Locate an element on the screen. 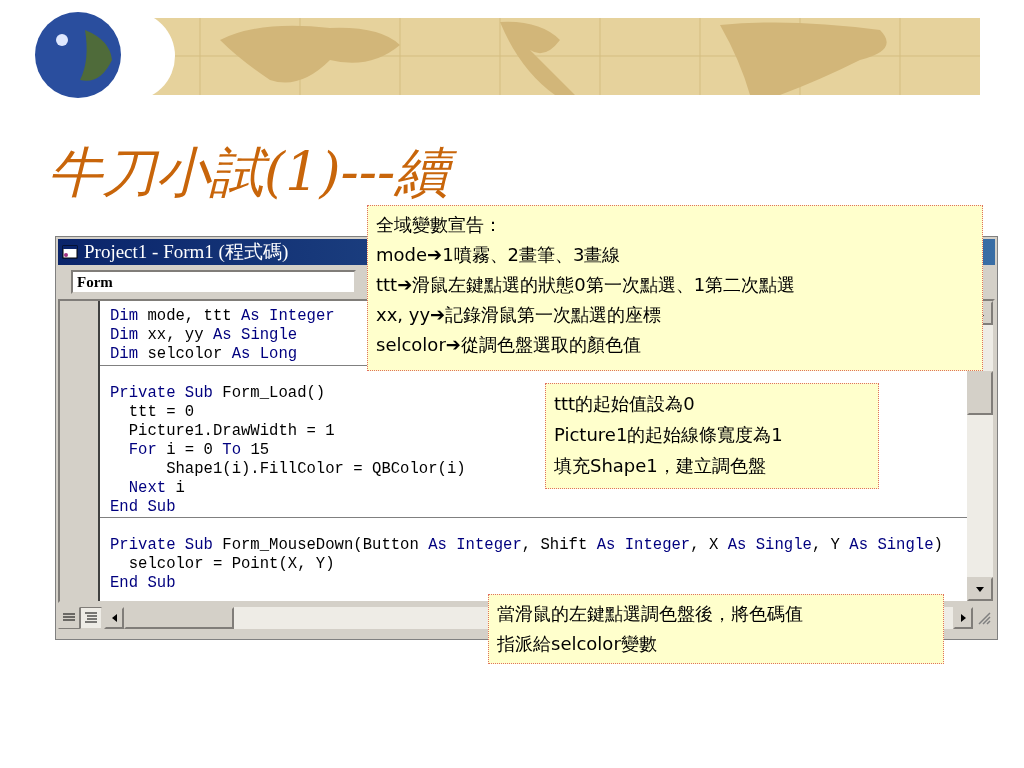 This screenshot has width=1024, height=768. code-line: For i = 0 To 15 is located at coordinates (198, 450).